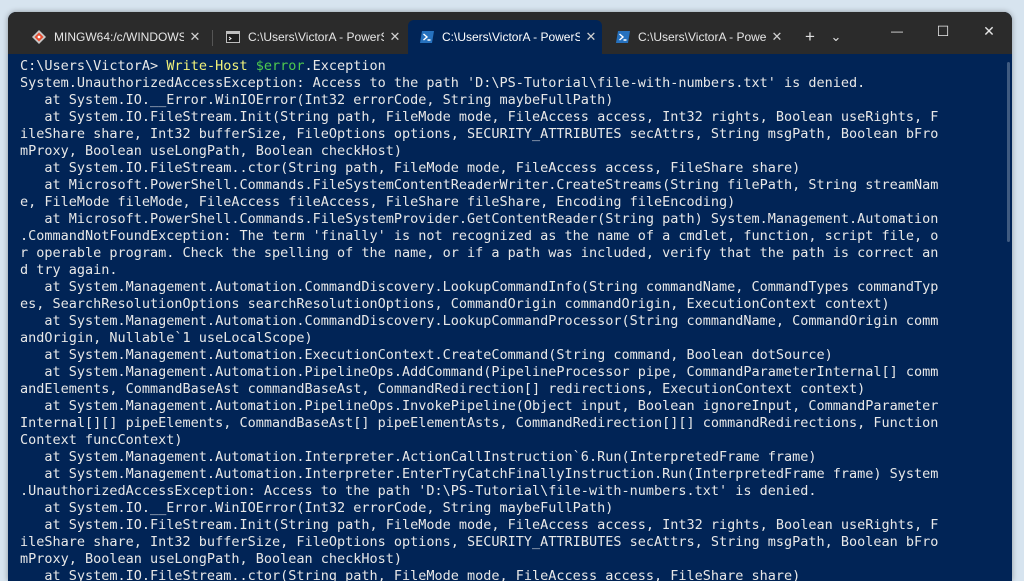  I want to click on tab-powershell-1: C:\Users\VictorA - PowerS ✕, so click(310, 37).